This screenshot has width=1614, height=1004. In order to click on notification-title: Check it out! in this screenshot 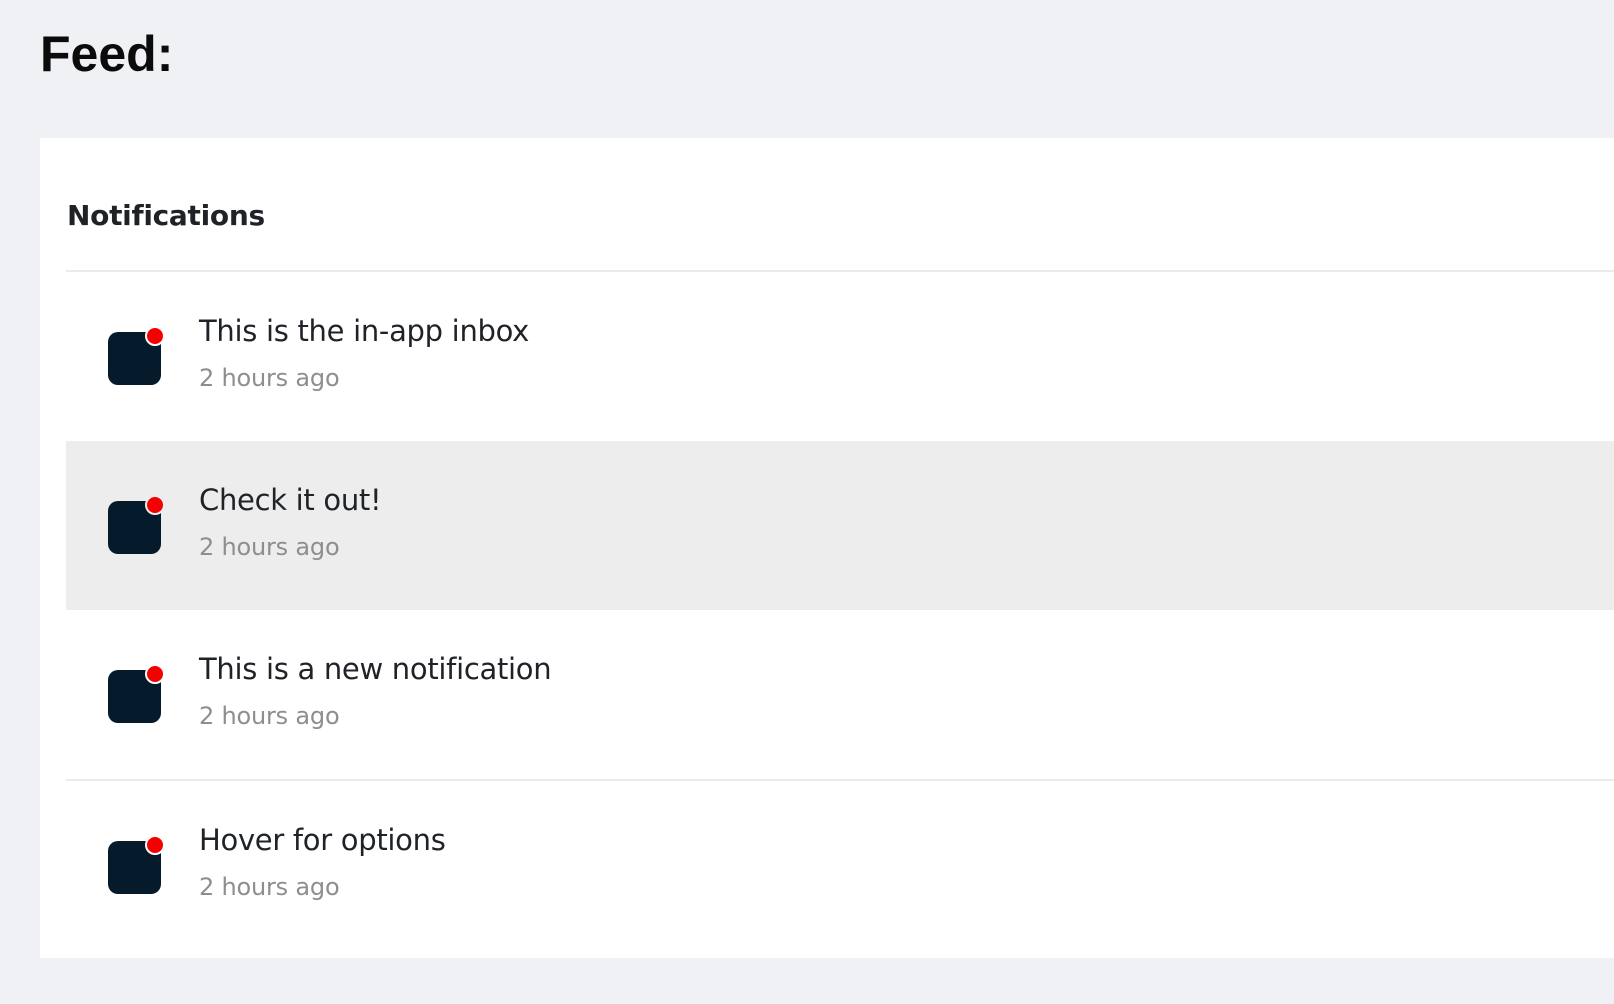, I will do `click(290, 500)`.